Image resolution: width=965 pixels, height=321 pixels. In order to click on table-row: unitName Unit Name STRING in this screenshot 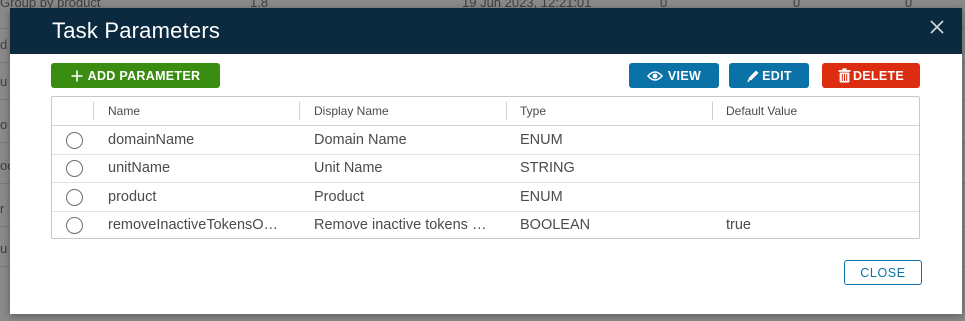, I will do `click(485, 168)`.